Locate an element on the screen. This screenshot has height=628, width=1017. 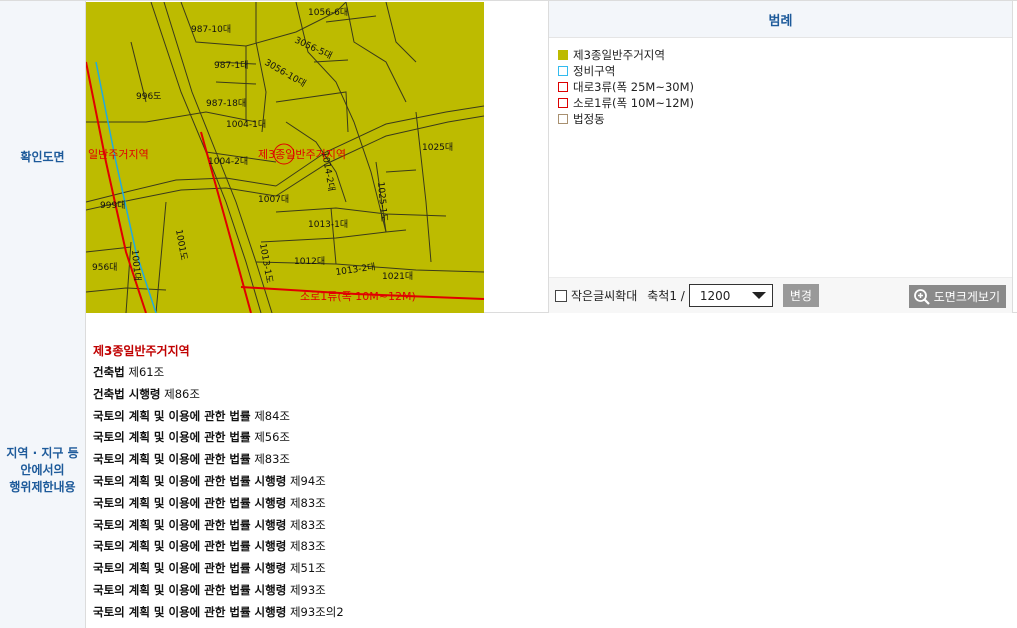
legend-item-label: 대로3류(폭 25M~30M) is located at coordinates (634, 87).